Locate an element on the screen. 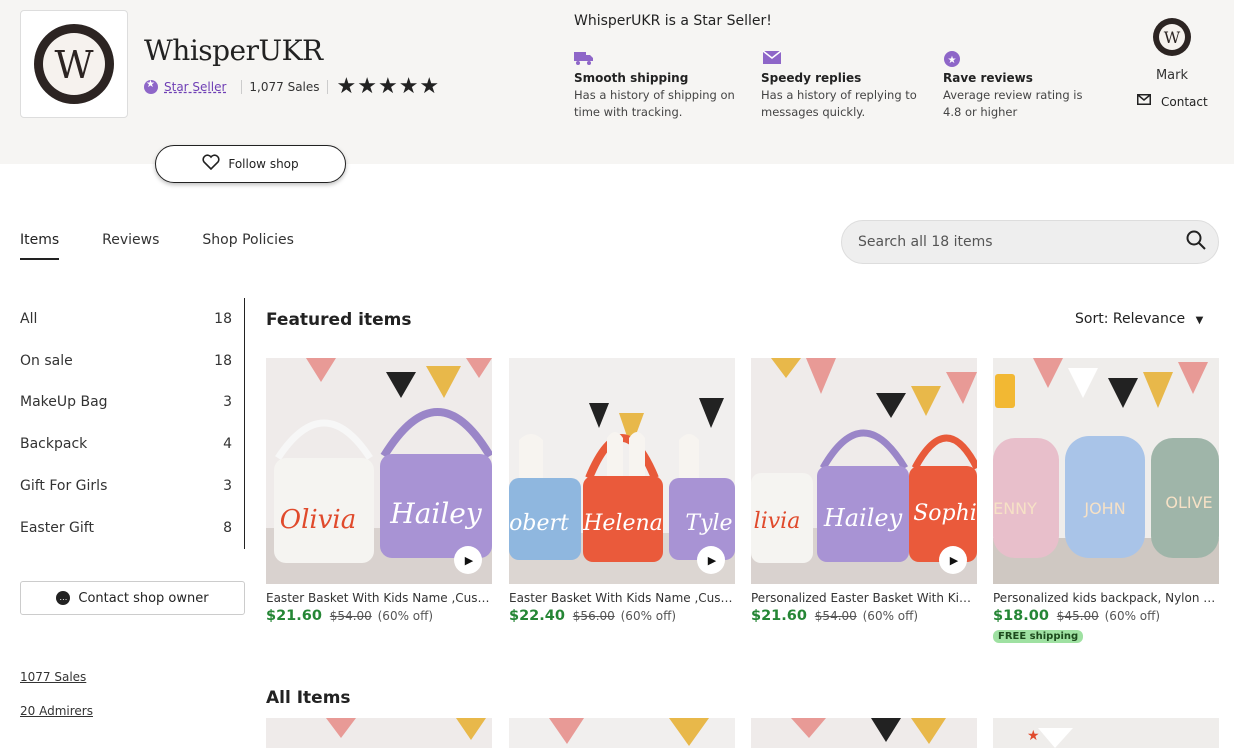 Image resolution: width=1234 pixels, height=748 pixels. shop-sales-count: 1,077 Sales is located at coordinates (284, 86).